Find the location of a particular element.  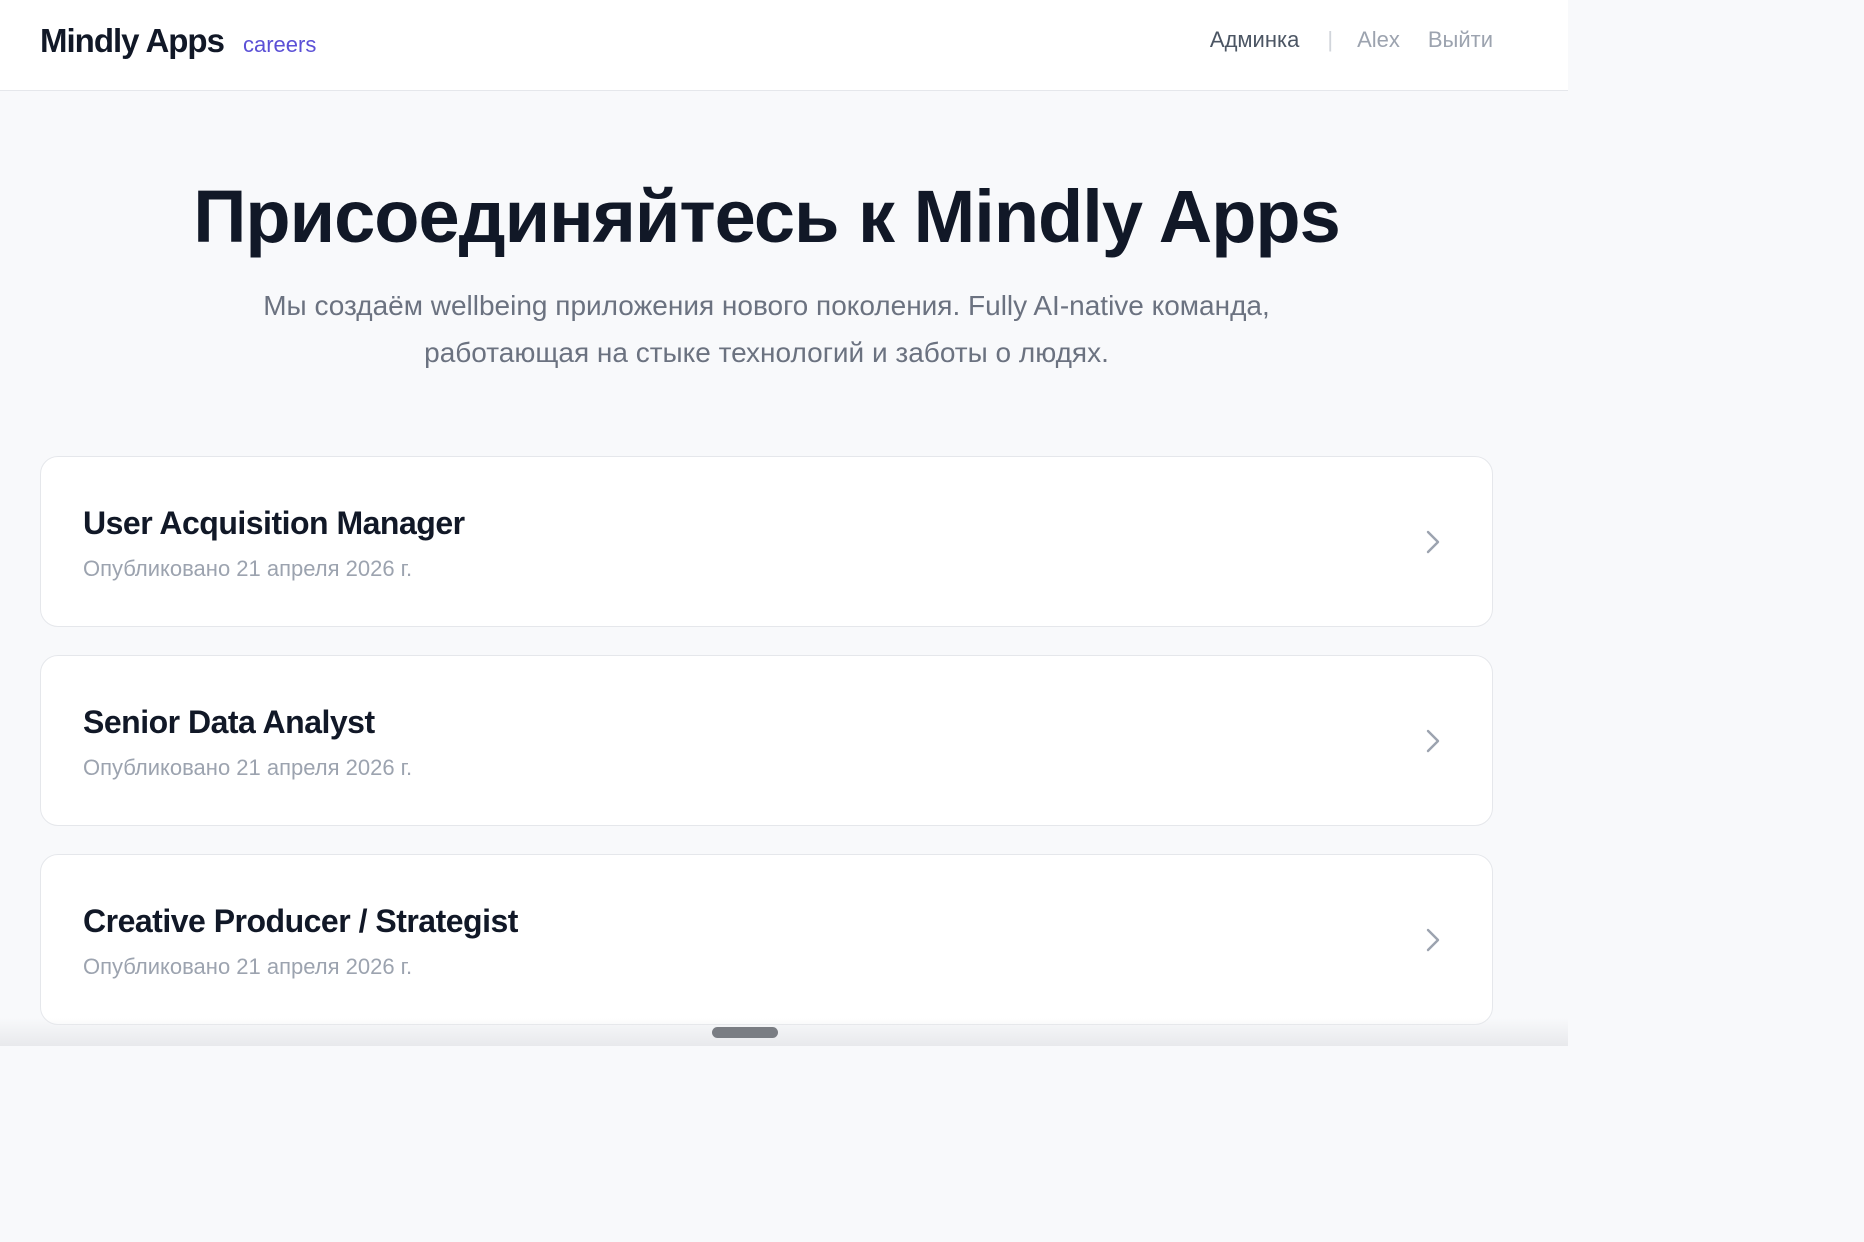

scroll-handle is located at coordinates (745, 1032).